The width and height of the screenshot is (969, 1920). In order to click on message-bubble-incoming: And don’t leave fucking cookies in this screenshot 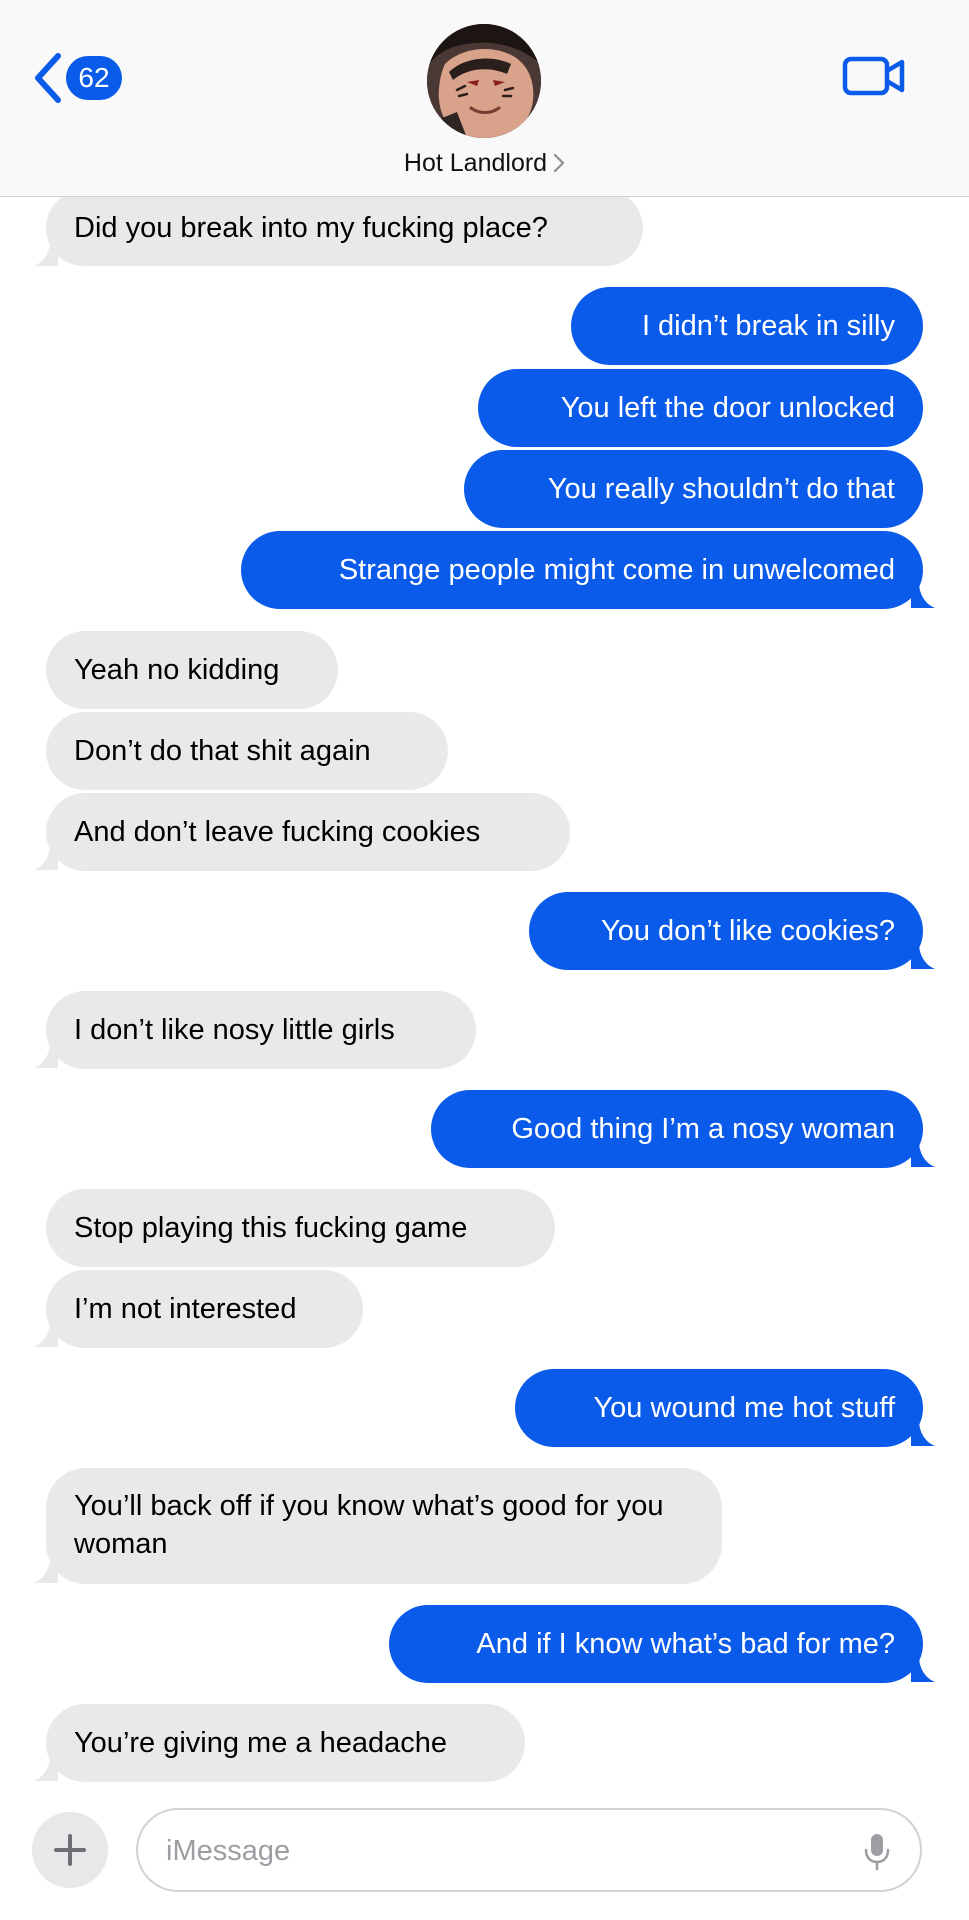, I will do `click(308, 832)`.